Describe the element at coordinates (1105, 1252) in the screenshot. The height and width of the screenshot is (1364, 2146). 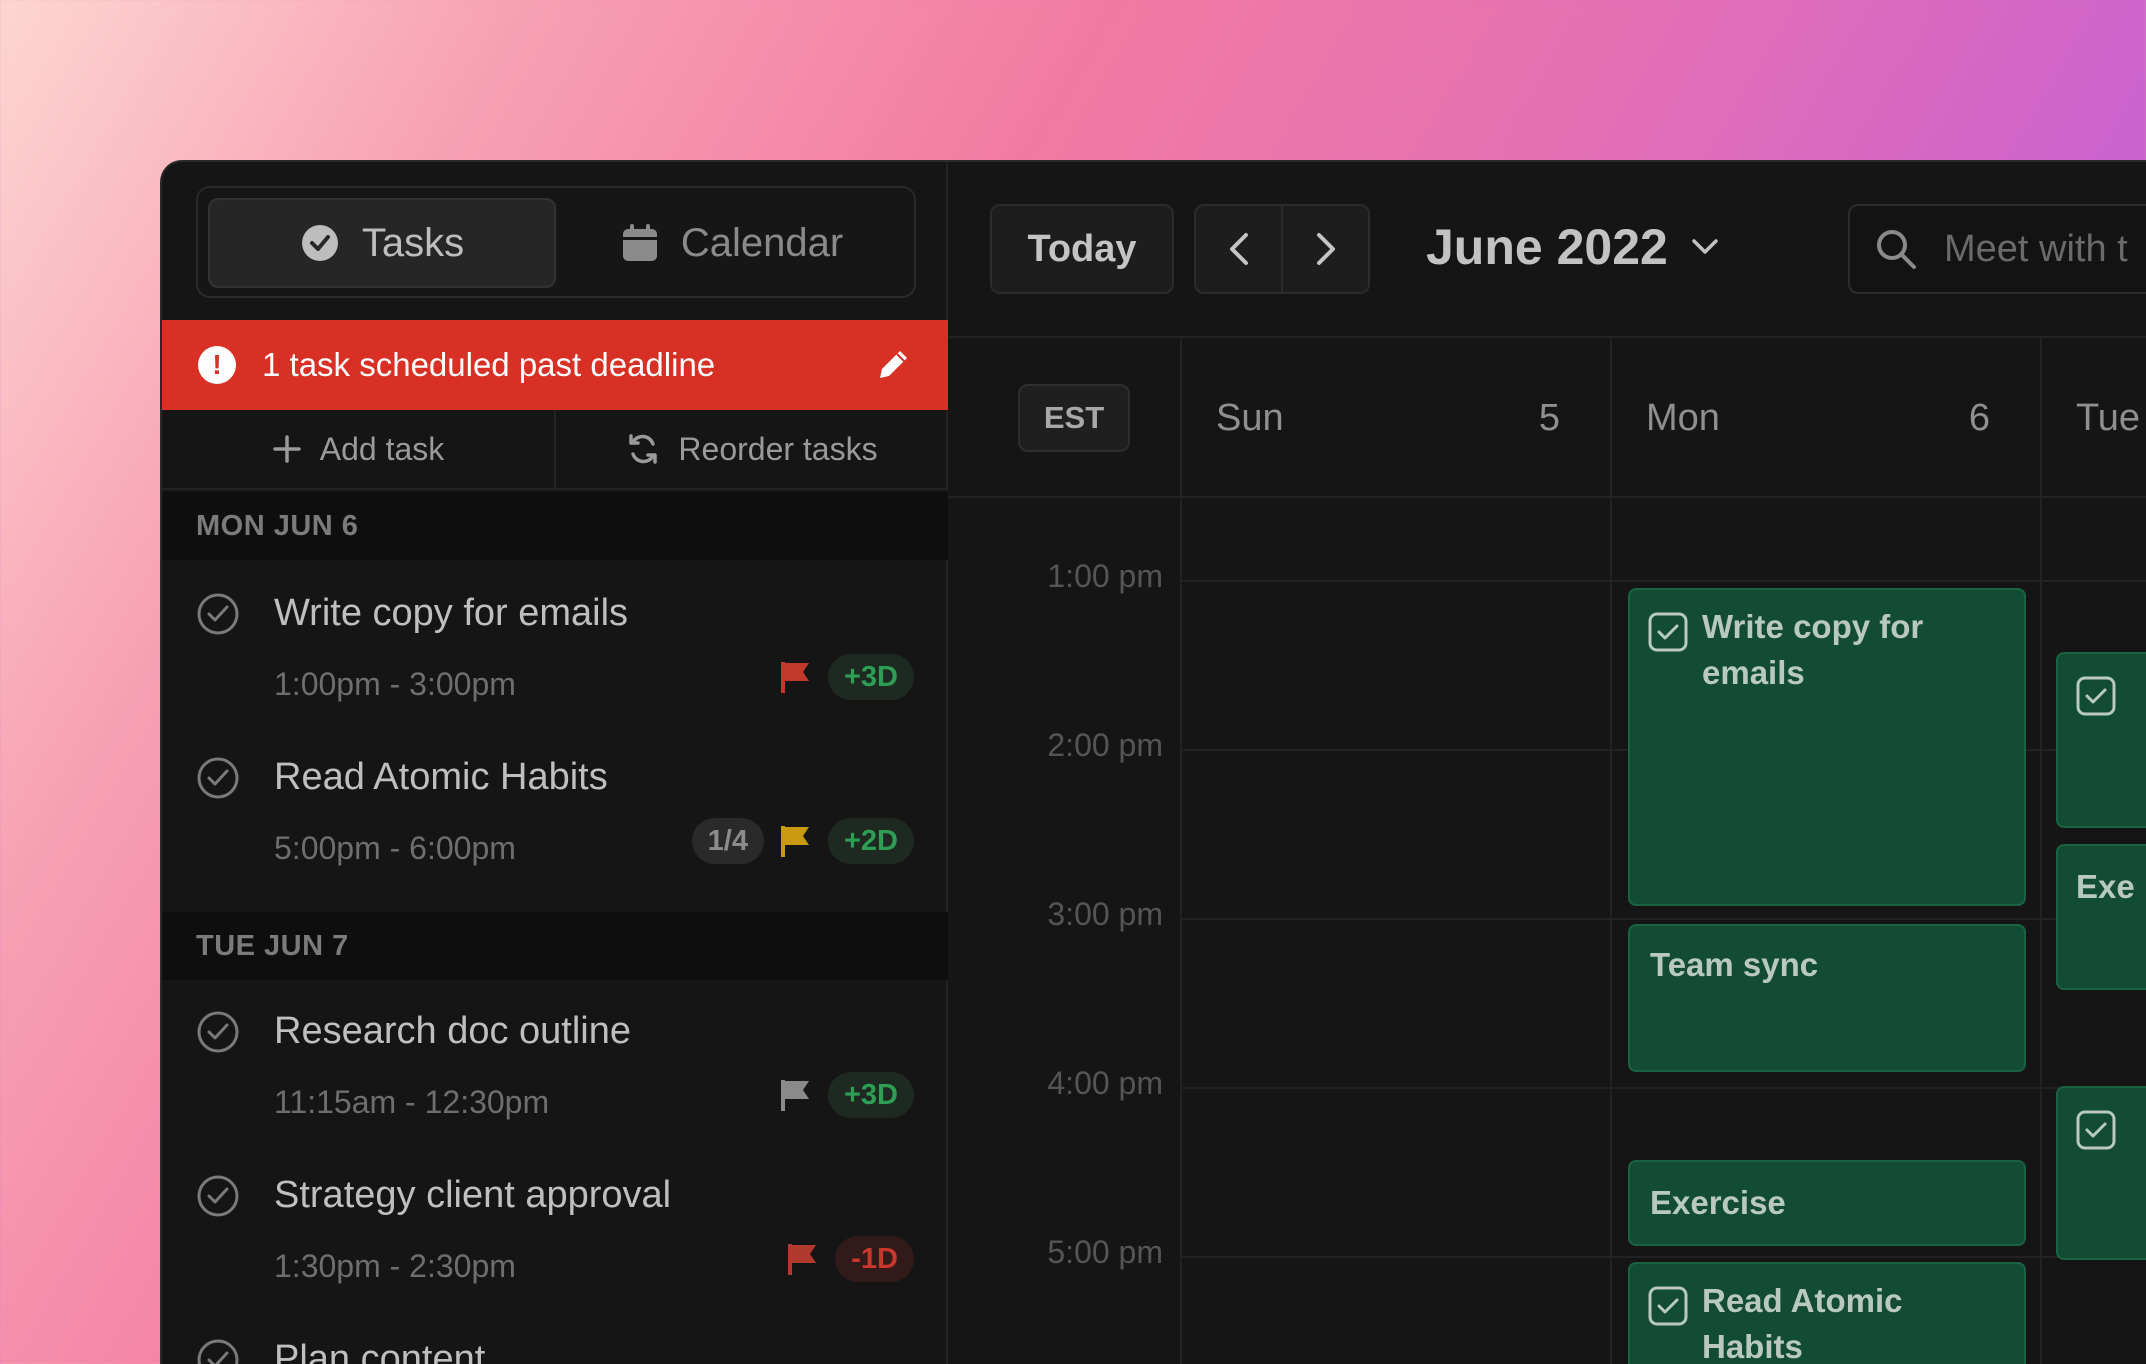
I see `hour-label: 5:00 pm` at that location.